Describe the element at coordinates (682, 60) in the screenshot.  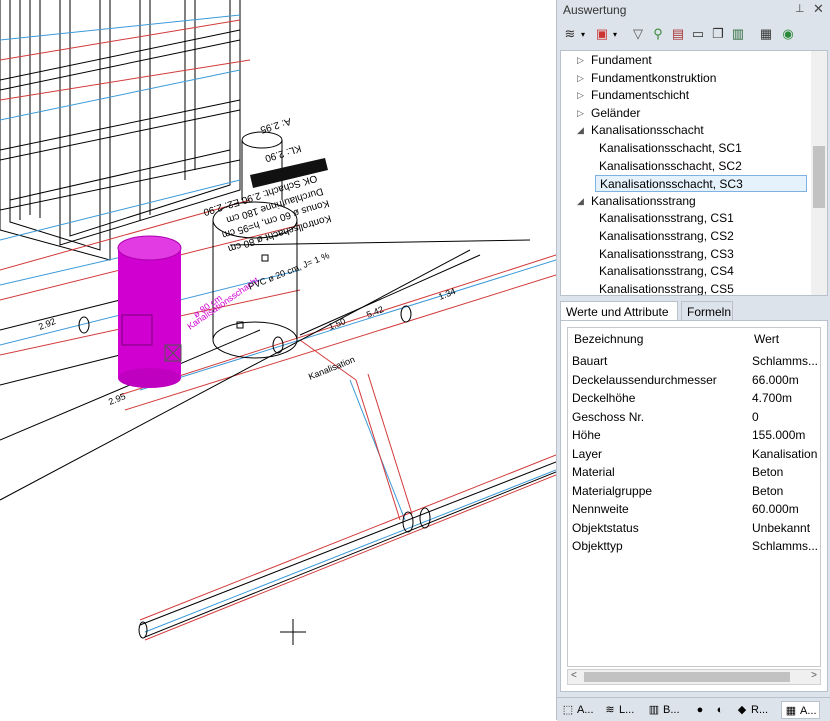
I see `tree-group: ▷ Fundament` at that location.